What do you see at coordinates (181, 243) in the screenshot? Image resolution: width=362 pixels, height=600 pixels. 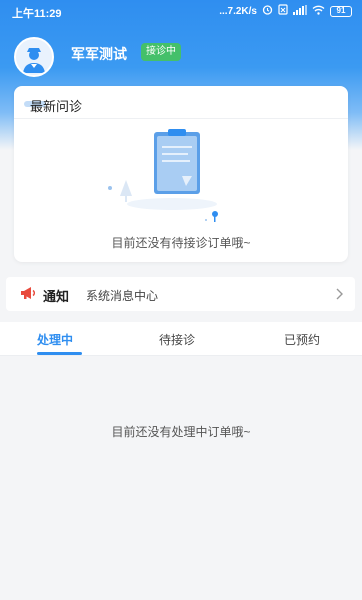 I see `empty-consult-text: 目前还没有待接诊订单哦~` at bounding box center [181, 243].